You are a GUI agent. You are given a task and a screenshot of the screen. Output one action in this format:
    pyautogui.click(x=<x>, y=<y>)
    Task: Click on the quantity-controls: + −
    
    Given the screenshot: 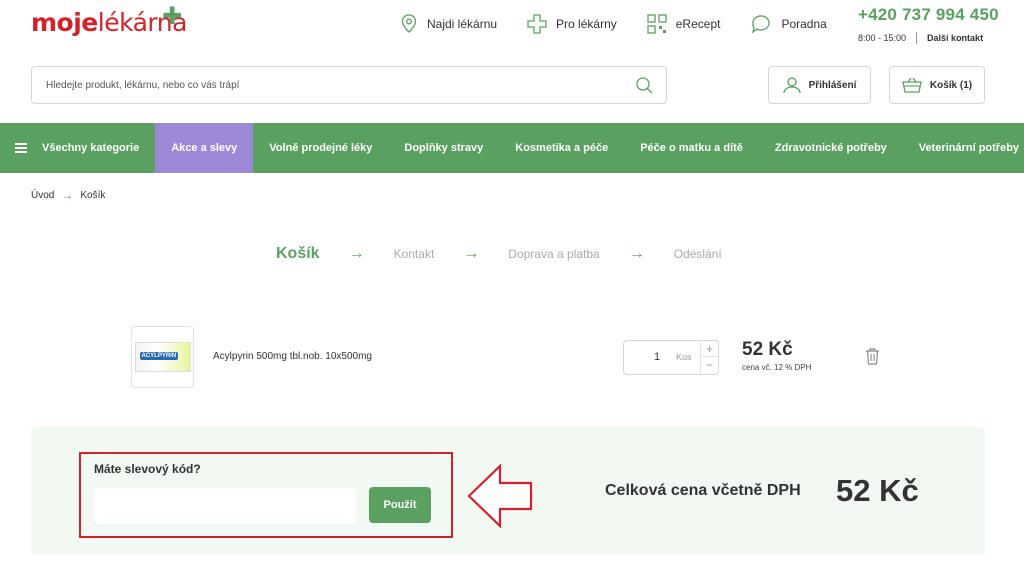 What is the action you would take?
    pyautogui.click(x=709, y=357)
    